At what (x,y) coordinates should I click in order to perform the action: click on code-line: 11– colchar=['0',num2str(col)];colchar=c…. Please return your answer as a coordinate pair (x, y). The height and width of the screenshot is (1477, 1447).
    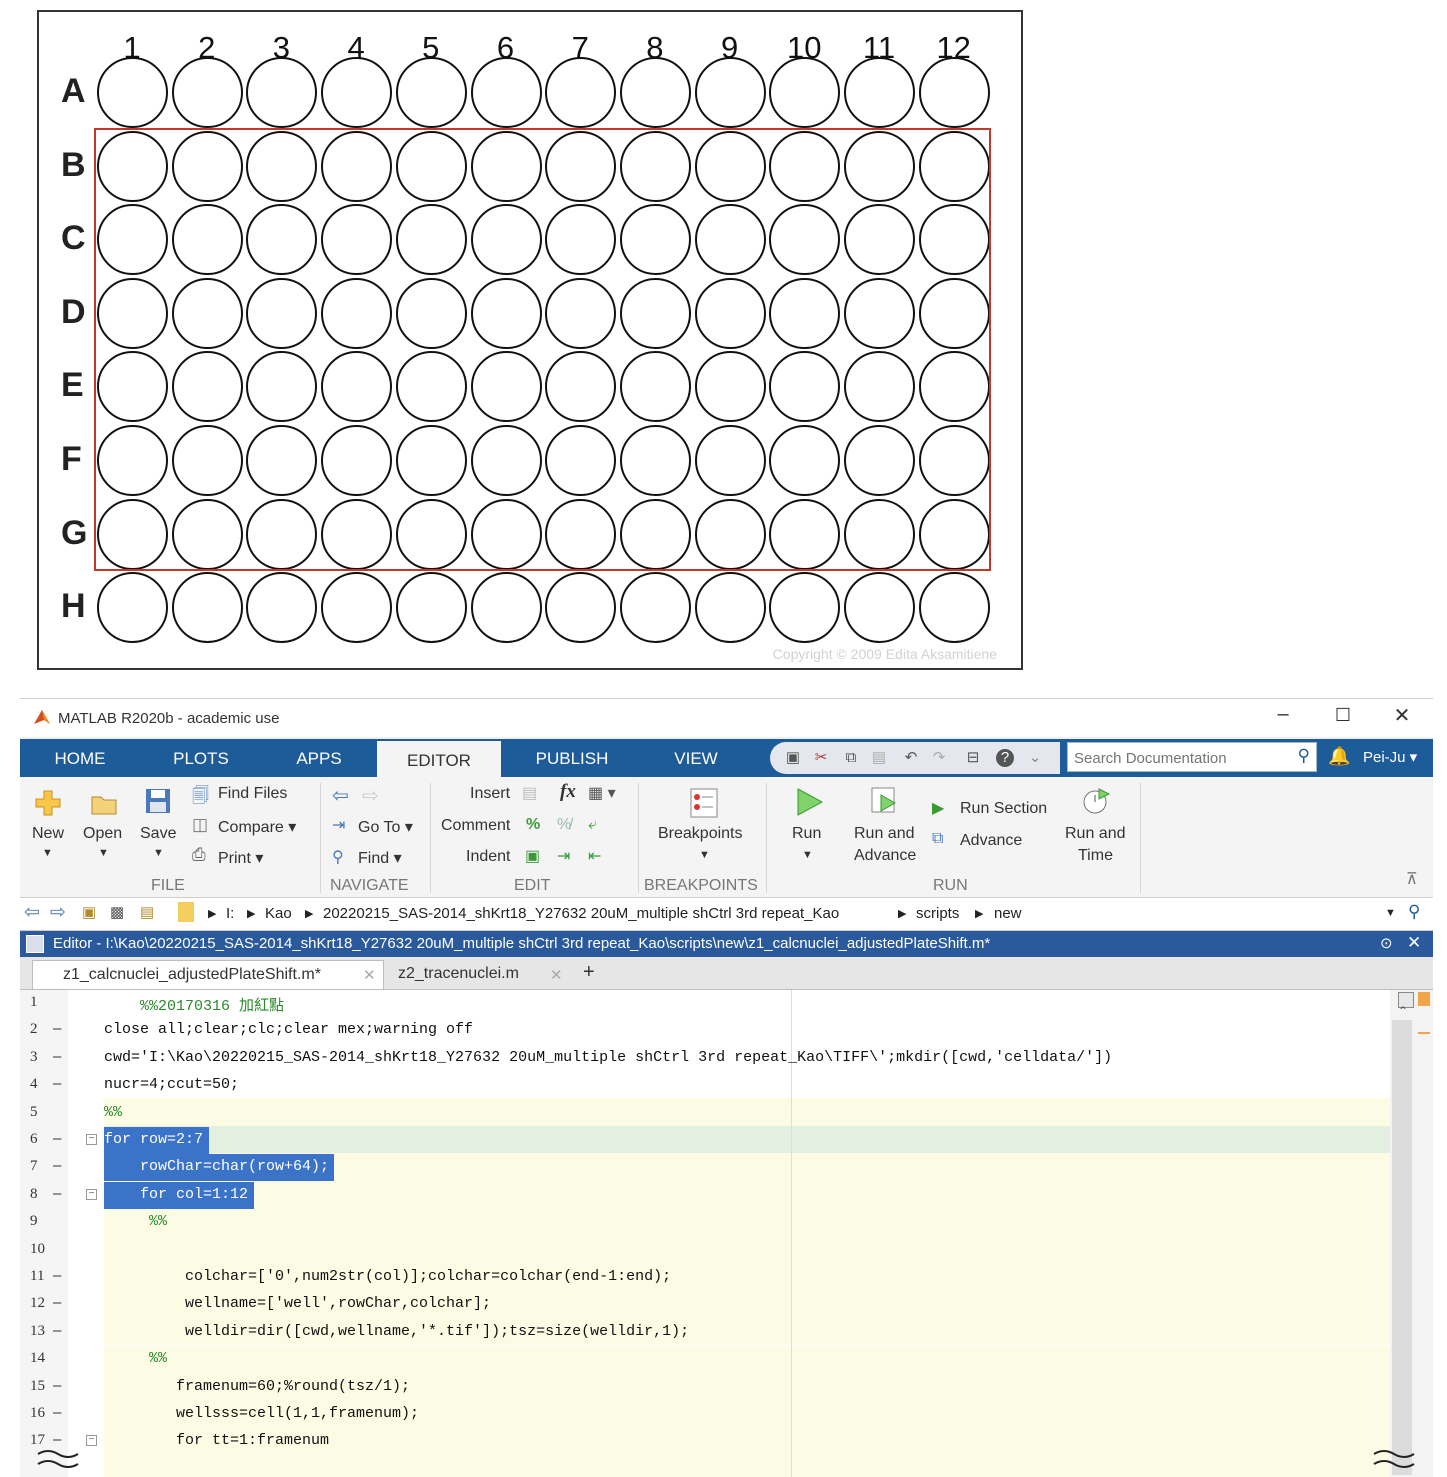
    Looking at the image, I should click on (705, 1277).